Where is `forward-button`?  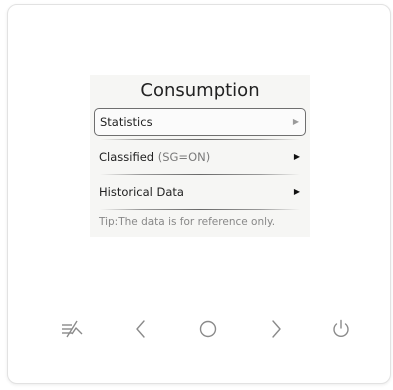 forward-button is located at coordinates (276, 329).